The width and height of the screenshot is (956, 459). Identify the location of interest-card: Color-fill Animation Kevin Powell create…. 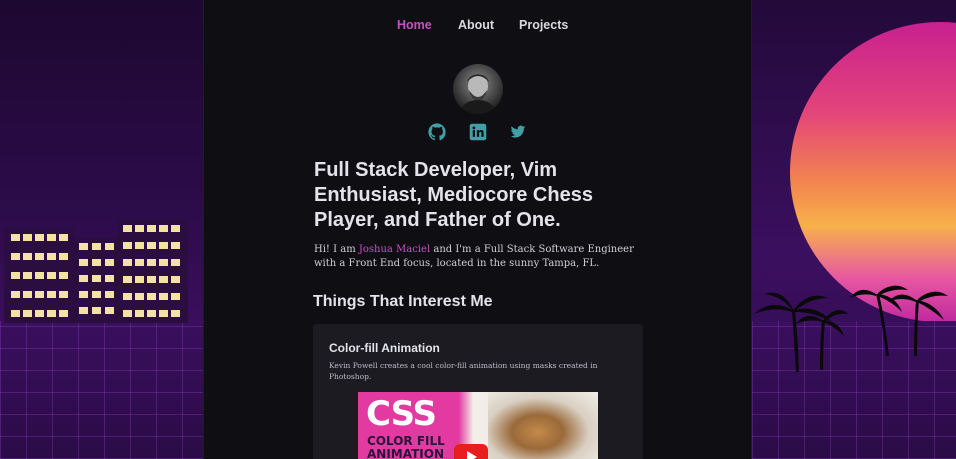
(478, 391).